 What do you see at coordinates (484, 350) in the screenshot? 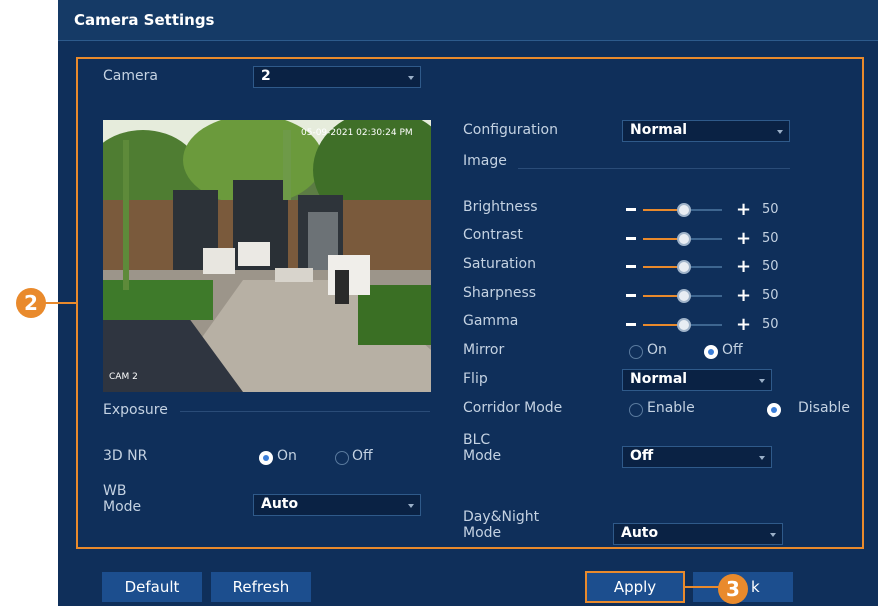
I see `mirror-label: Mirror` at bounding box center [484, 350].